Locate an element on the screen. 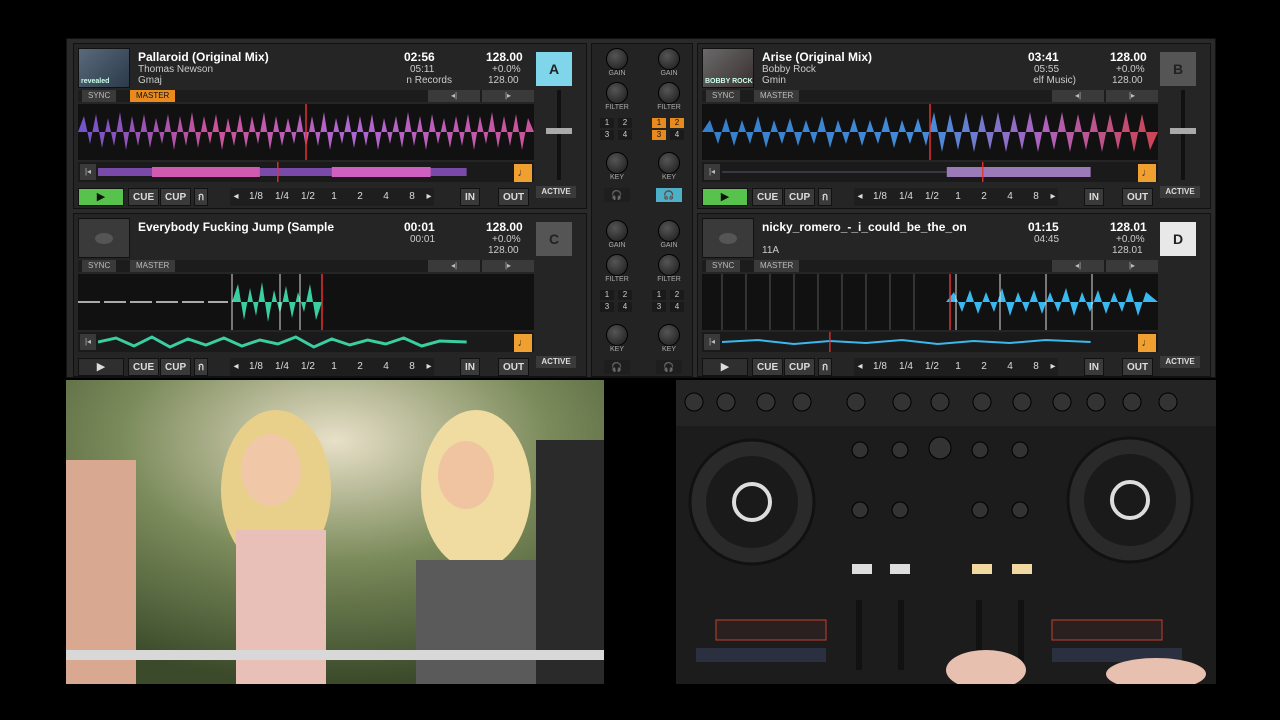 Image resolution: width=1280 pixels, height=720 pixels. deck-c-waveform is located at coordinates (306, 302).